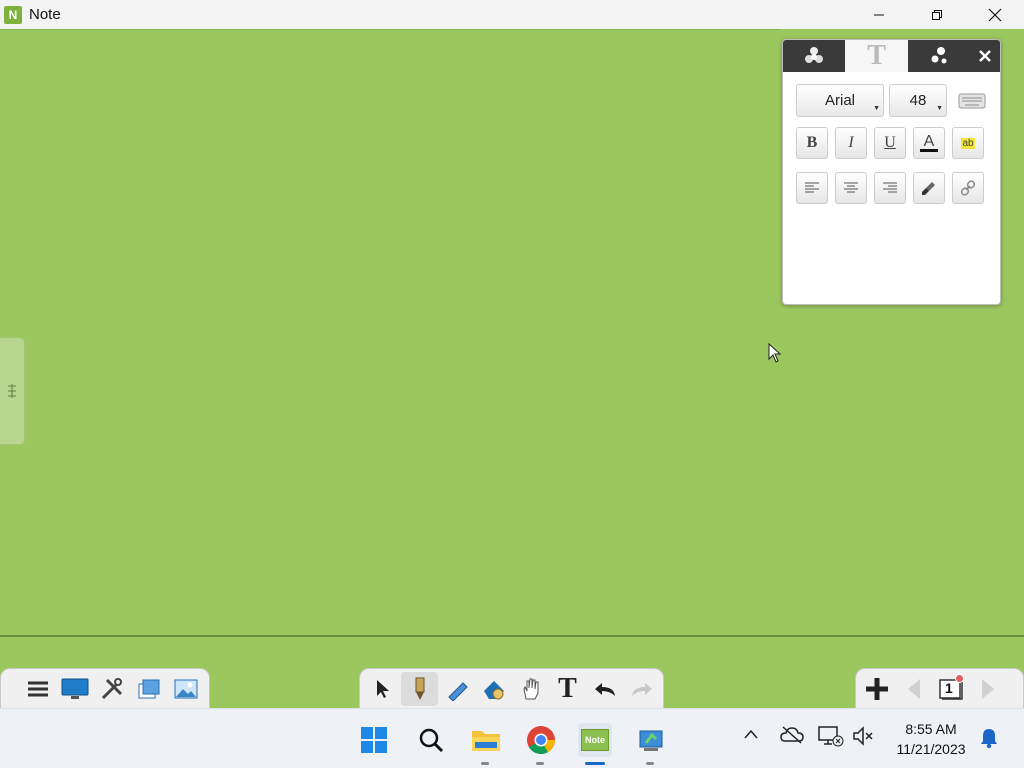 Image resolution: width=1024 pixels, height=768 pixels. I want to click on drawing-toolbar: T, so click(511, 688).